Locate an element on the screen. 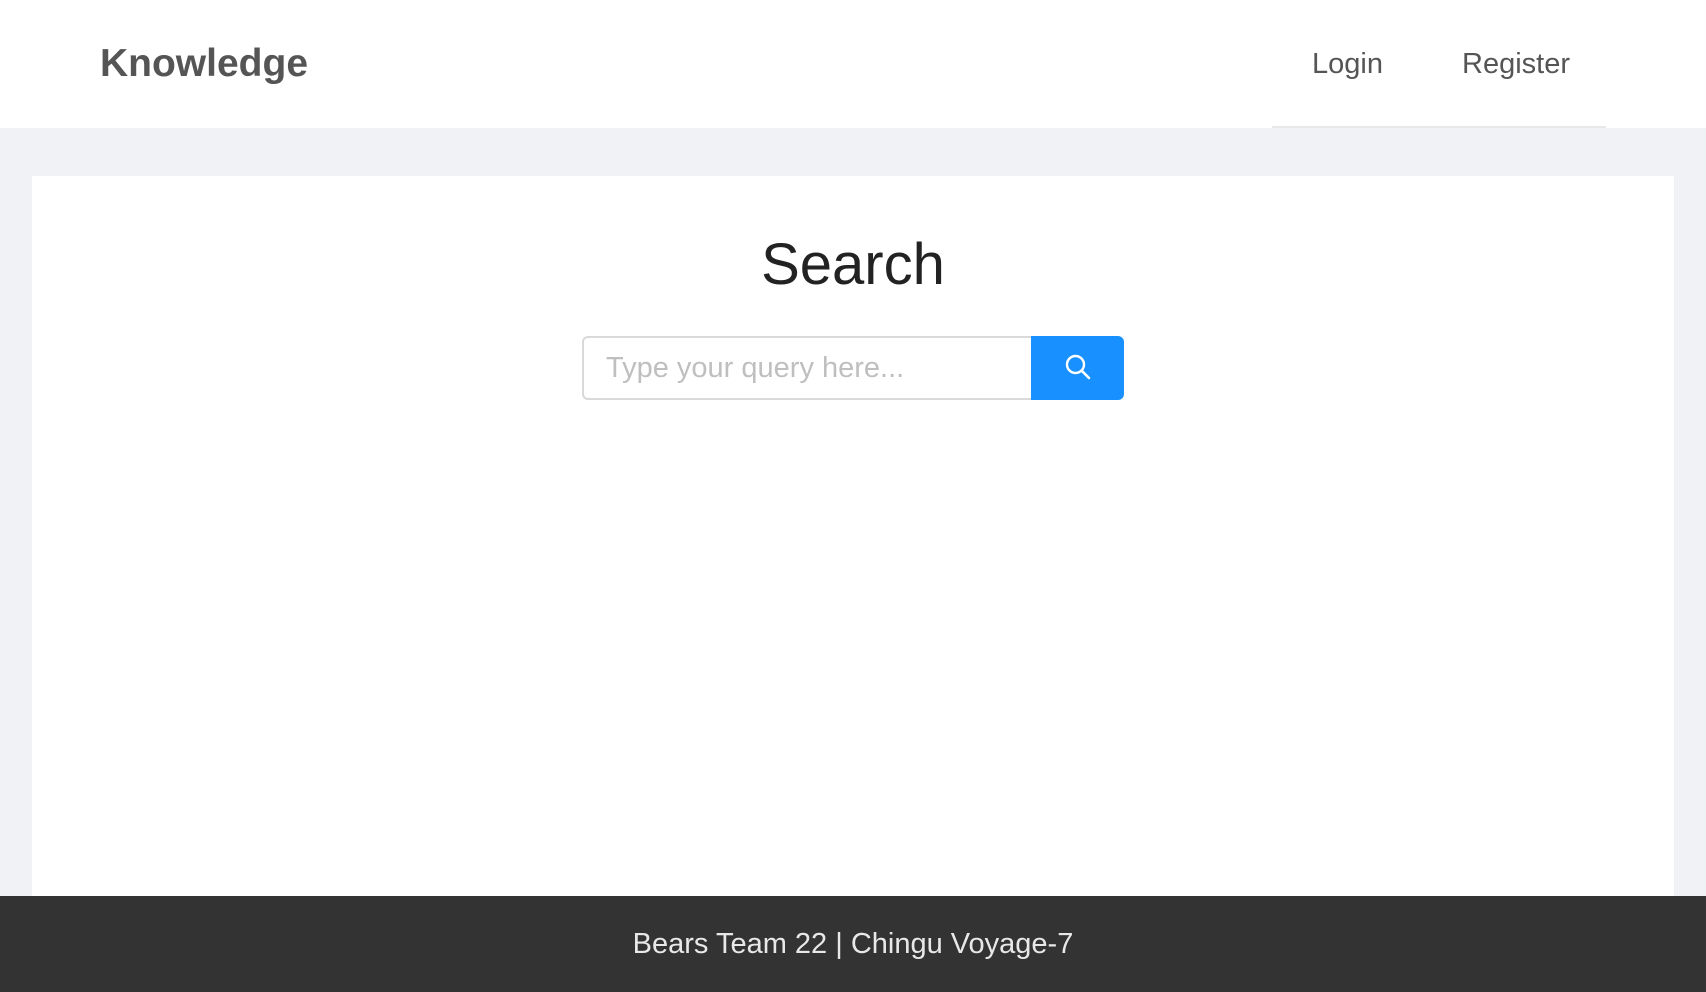  search-button is located at coordinates (1077, 368).